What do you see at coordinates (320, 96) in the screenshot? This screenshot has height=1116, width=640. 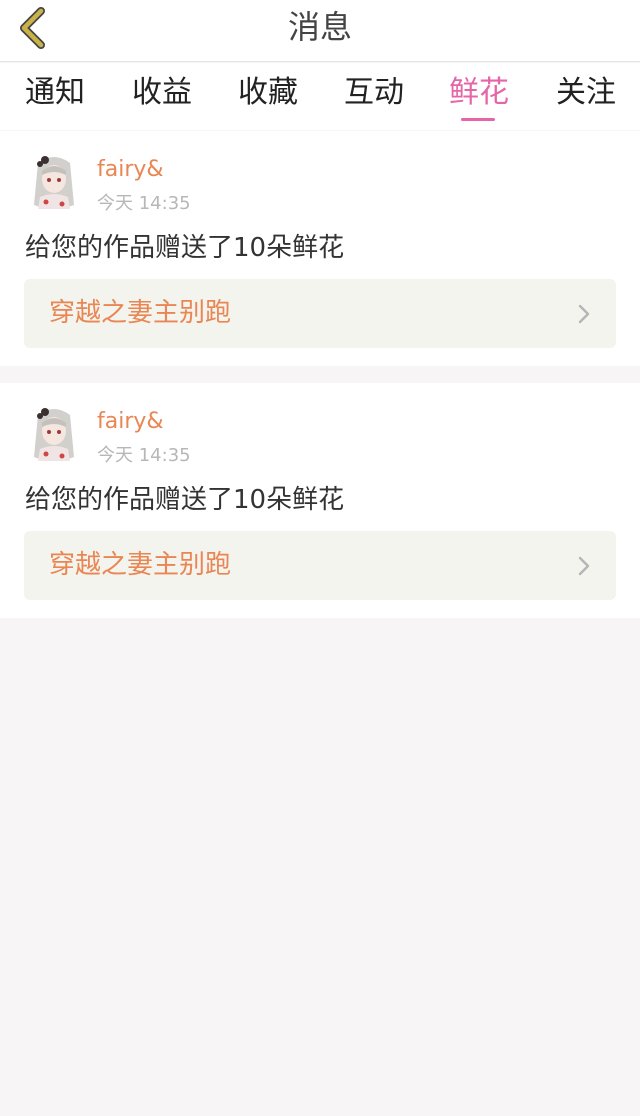 I see `tab-bar: 通知 收益 收藏 互动 鲜花 关注` at bounding box center [320, 96].